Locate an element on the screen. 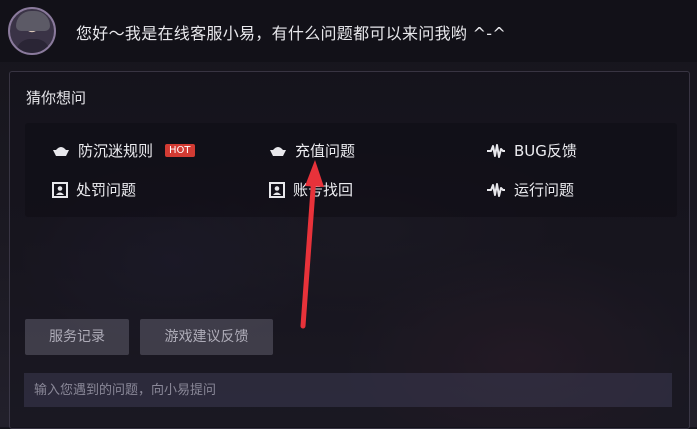  question-input is located at coordinates (348, 390).